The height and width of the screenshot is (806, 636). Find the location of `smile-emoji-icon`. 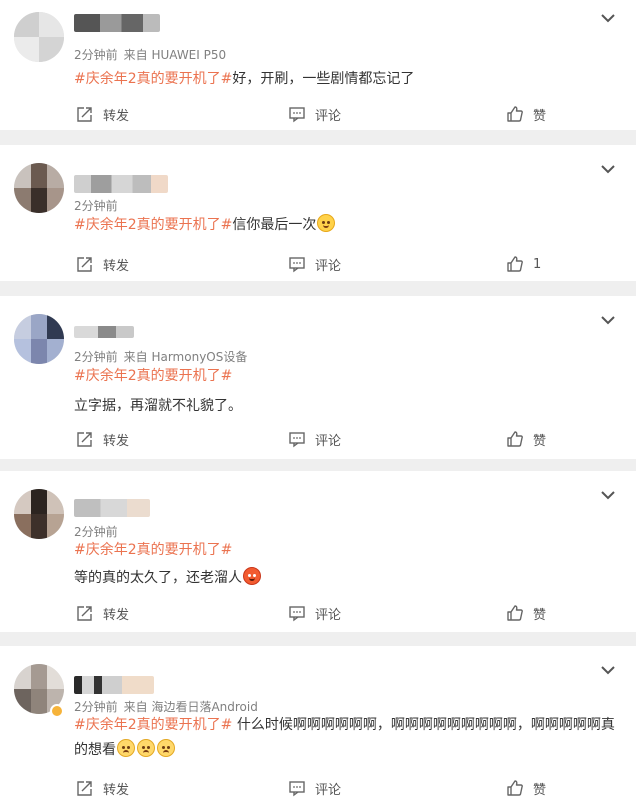

smile-emoji-icon is located at coordinates (326, 223).